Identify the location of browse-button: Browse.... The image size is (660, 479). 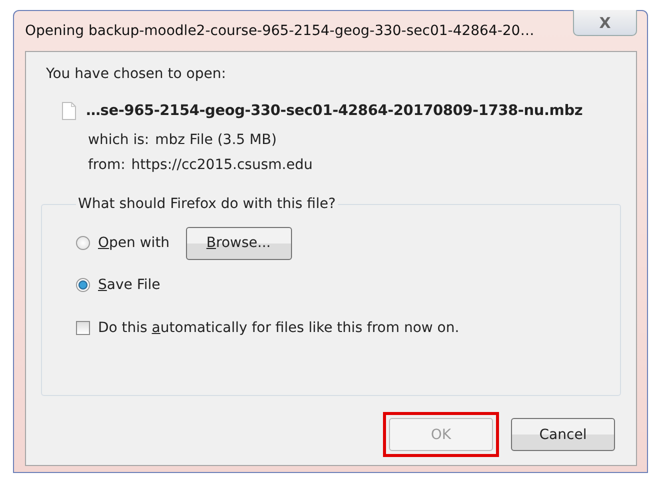
(239, 243).